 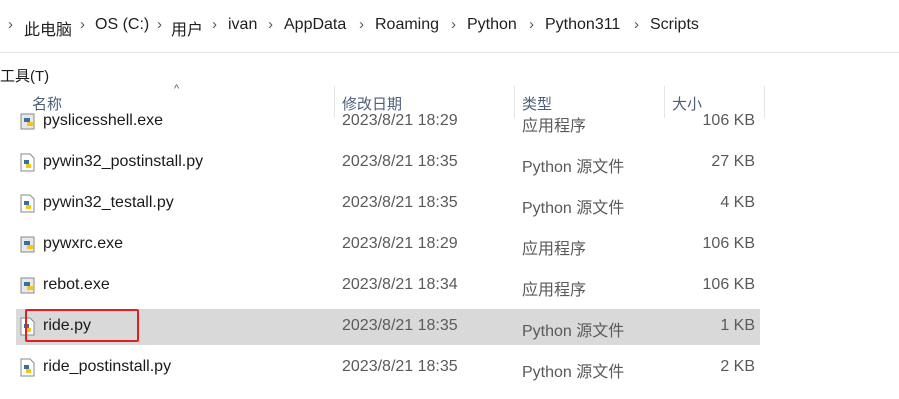 What do you see at coordinates (537, 103) in the screenshot?
I see `column-header-type: 类型` at bounding box center [537, 103].